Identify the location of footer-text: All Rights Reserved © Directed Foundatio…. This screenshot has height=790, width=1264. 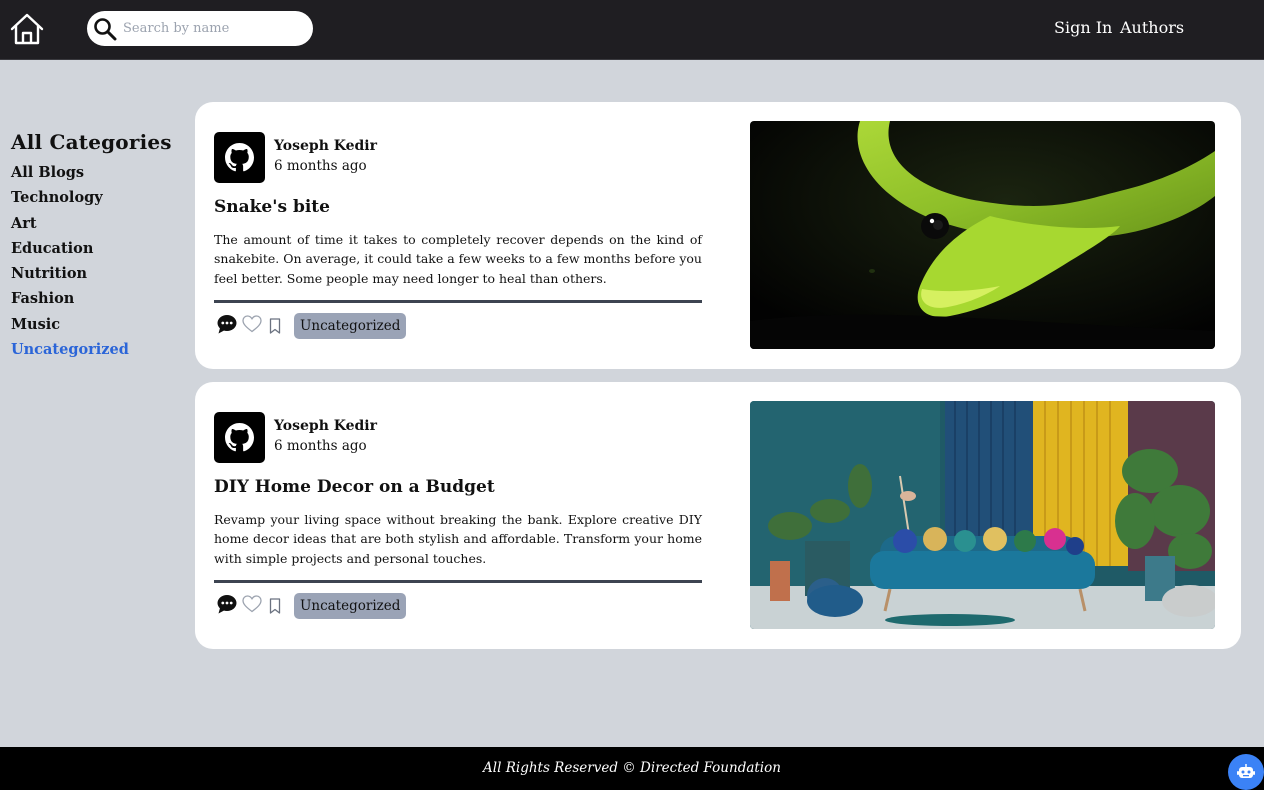
(632, 768).